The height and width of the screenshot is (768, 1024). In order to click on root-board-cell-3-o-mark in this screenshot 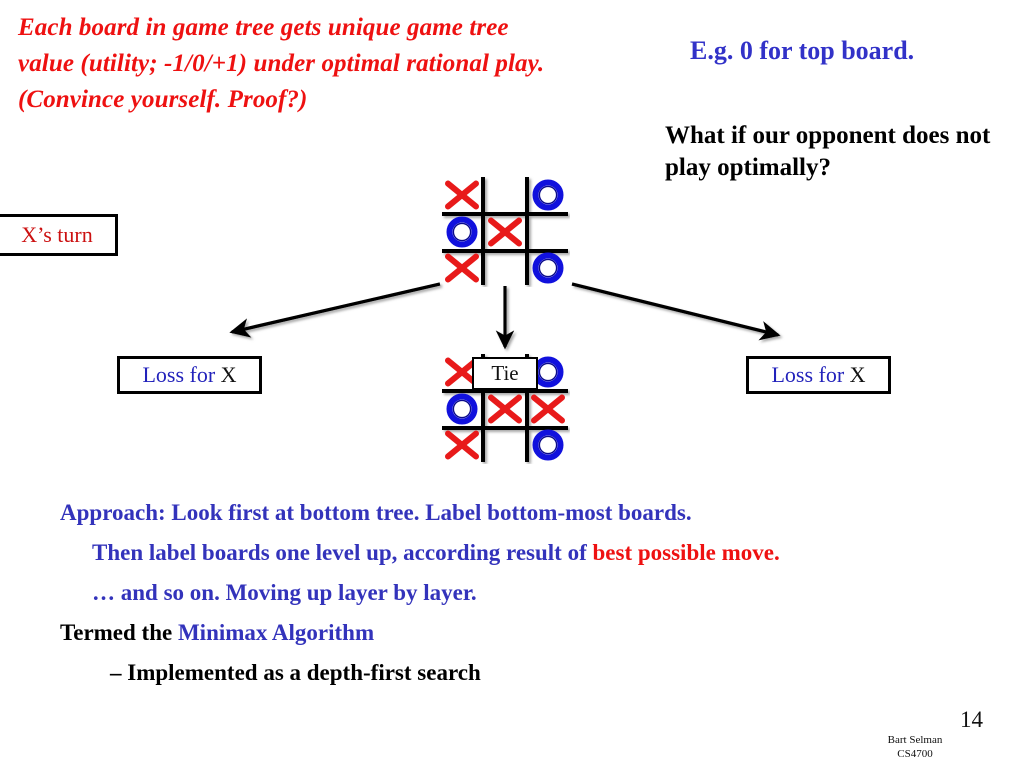, I will do `click(462, 232)`.